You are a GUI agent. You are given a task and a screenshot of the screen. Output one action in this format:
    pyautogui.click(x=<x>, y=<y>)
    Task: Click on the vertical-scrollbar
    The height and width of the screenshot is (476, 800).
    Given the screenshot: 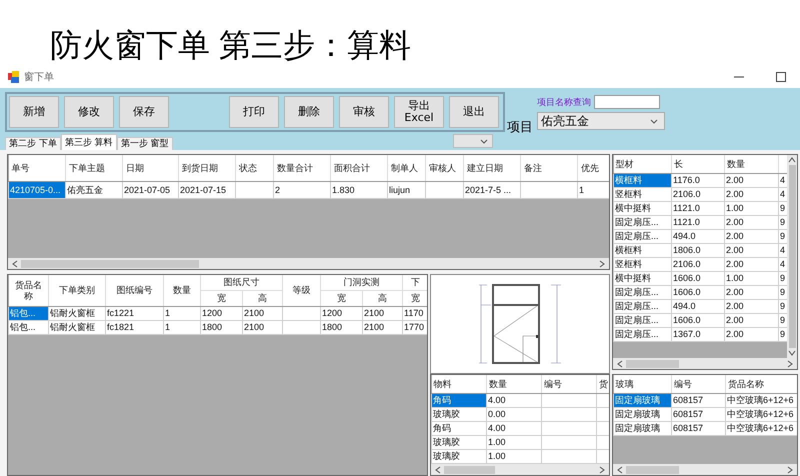 What is the action you would take?
    pyautogui.click(x=792, y=256)
    